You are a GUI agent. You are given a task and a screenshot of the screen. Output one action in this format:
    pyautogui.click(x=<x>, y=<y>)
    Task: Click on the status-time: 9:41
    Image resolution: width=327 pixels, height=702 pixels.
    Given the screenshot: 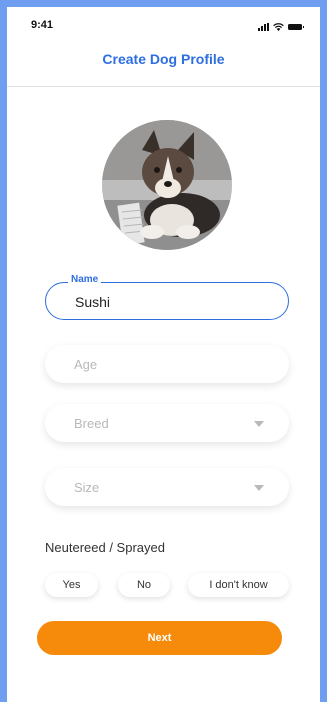 What is the action you would take?
    pyautogui.click(x=42, y=25)
    